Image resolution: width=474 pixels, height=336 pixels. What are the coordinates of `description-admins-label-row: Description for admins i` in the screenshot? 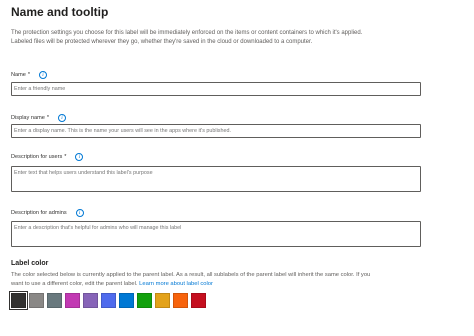 It's located at (47, 213).